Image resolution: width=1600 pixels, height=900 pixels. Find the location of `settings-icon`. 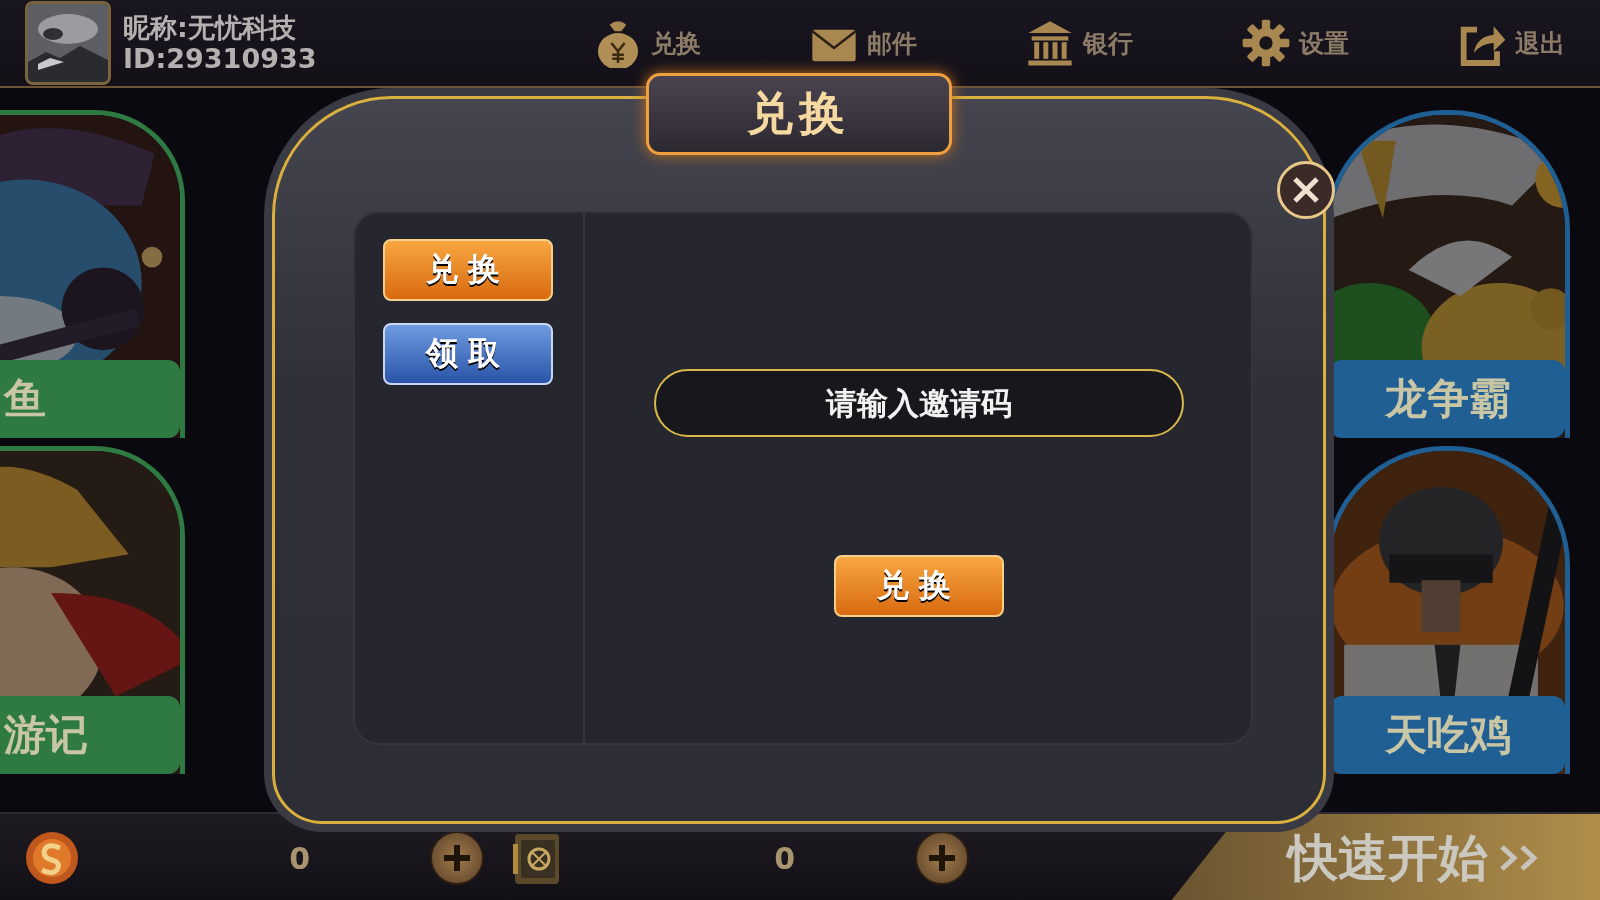

settings-icon is located at coordinates (1266, 43).